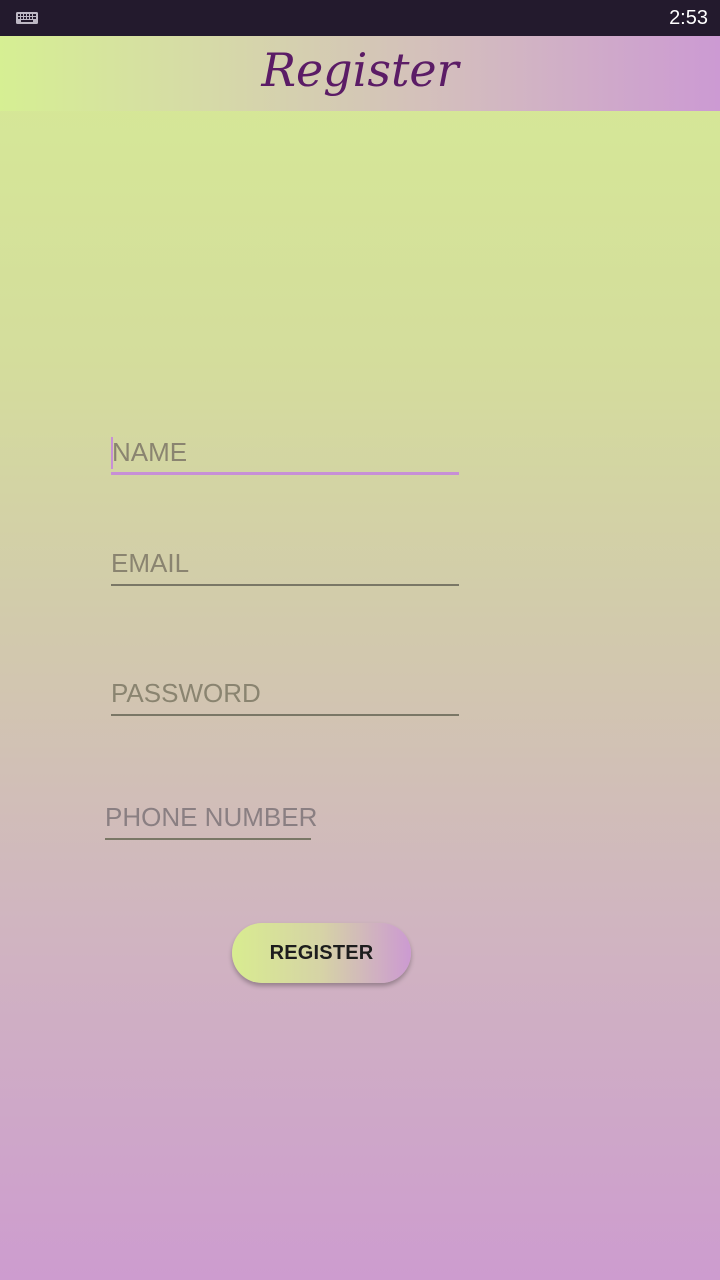 This screenshot has width=720, height=1280. What do you see at coordinates (285, 473) in the screenshot?
I see `name-underline` at bounding box center [285, 473].